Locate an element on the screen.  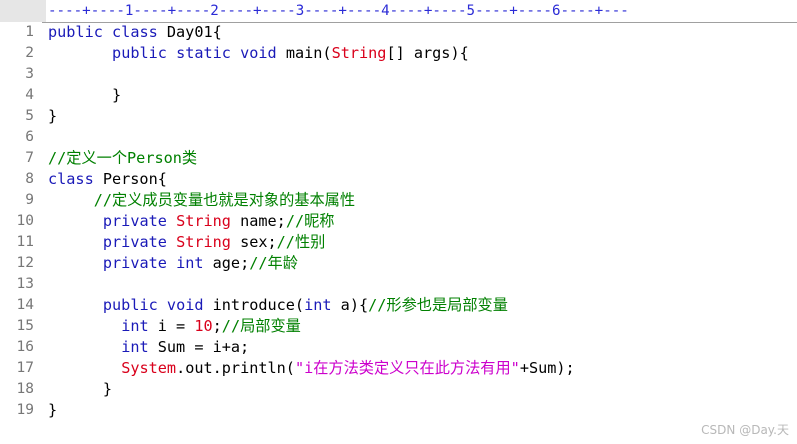
line-number: 1 is located at coordinates (29, 32).